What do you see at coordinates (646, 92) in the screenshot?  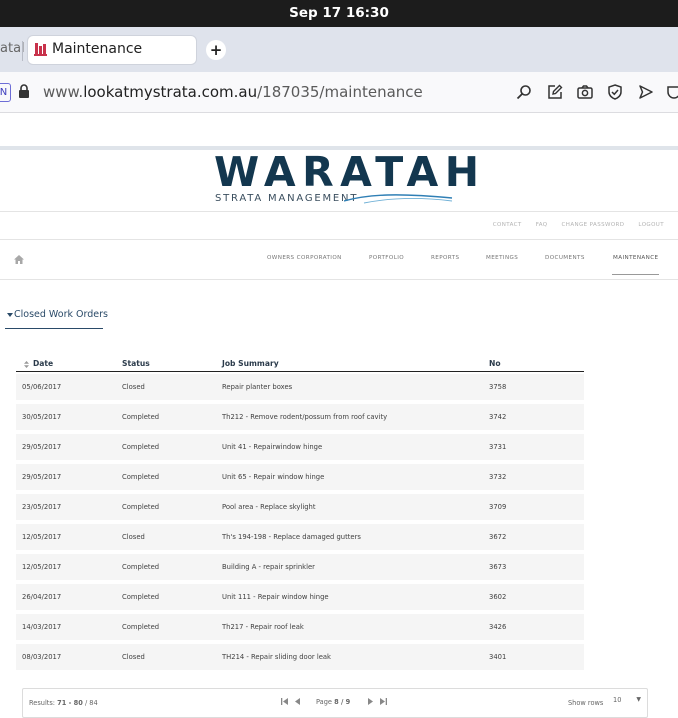 I see `send-tab-icon` at bounding box center [646, 92].